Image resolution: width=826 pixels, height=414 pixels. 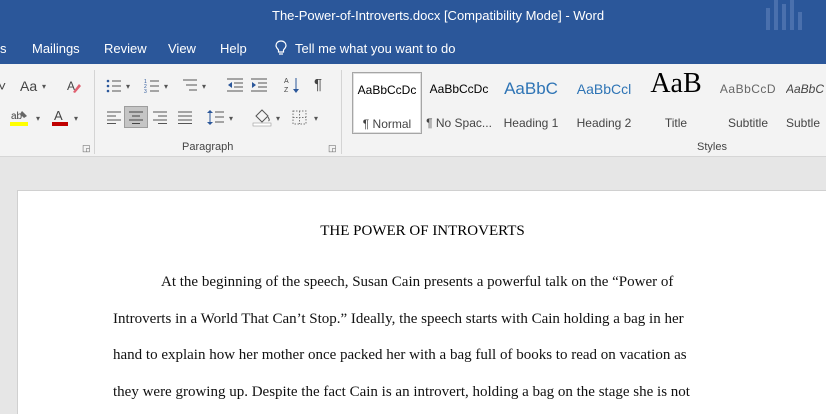 I want to click on multilevel-dropdown-icon: ▾, so click(x=204, y=86).